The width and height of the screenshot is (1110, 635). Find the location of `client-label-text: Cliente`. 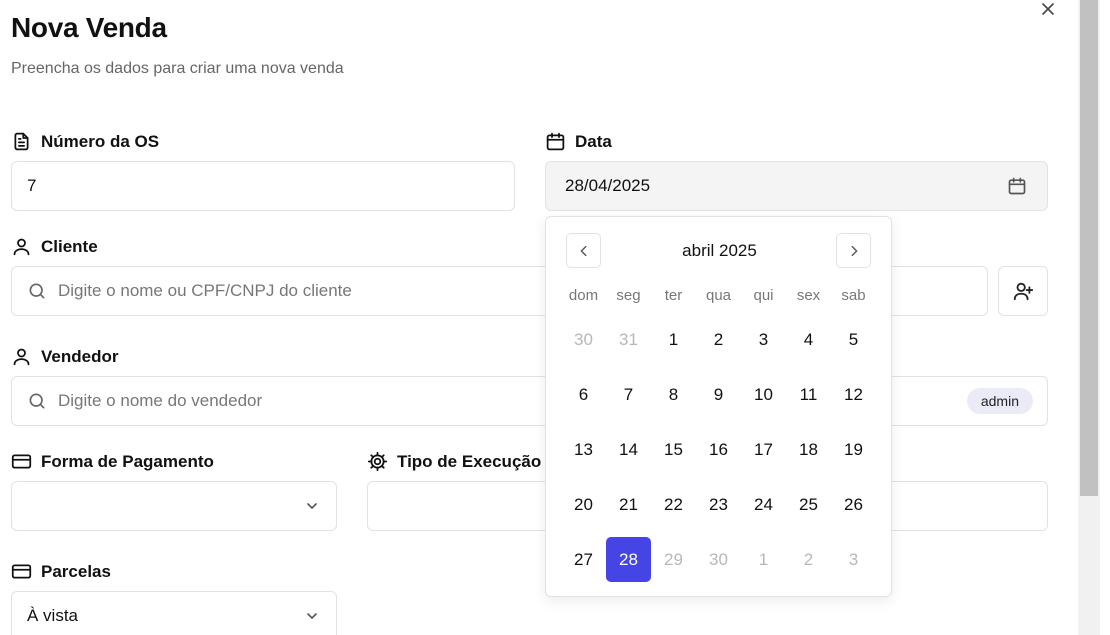

client-label-text: Cliente is located at coordinates (69, 246).